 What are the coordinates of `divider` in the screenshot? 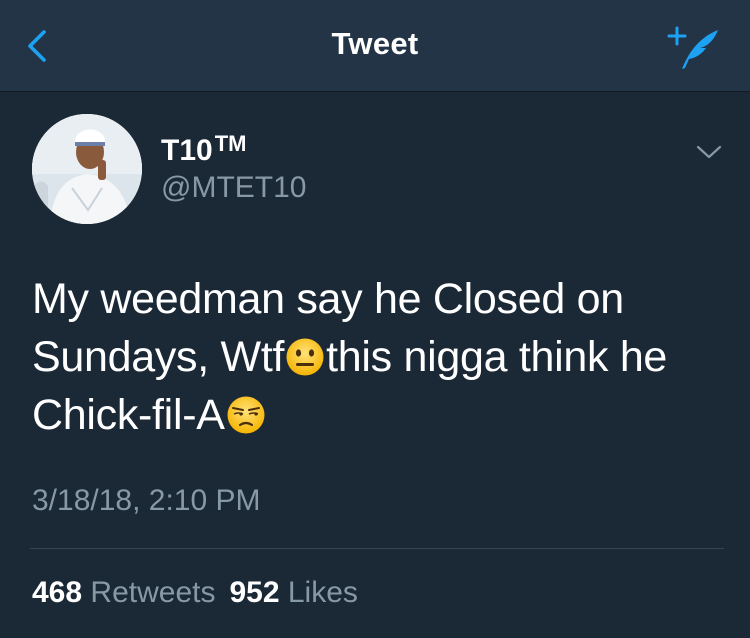 It's located at (377, 548).